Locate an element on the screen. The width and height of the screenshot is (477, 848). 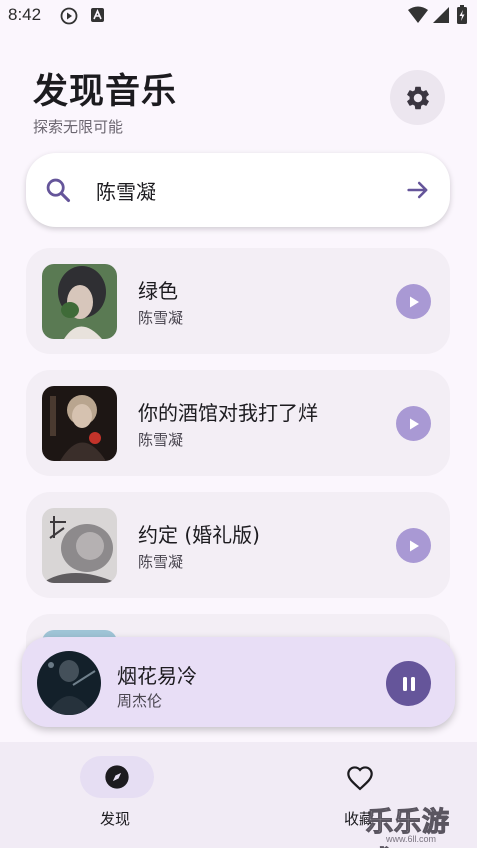
now-playing-artist: 周杰伦 is located at coordinates (140, 701).